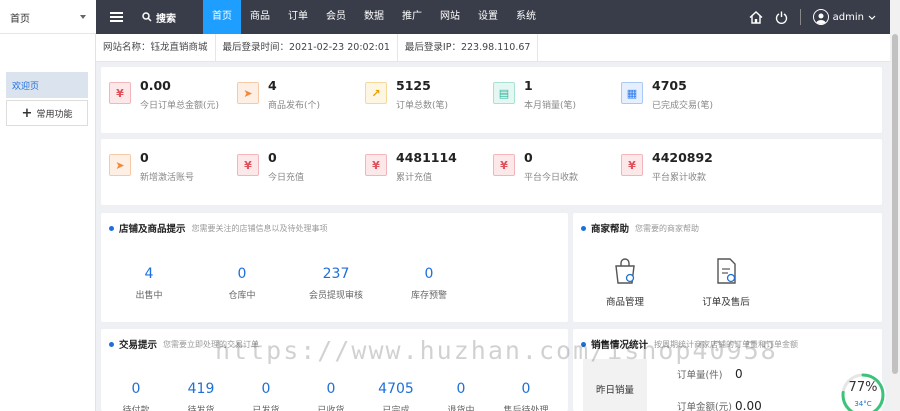  Describe the element at coordinates (526, 17) in the screenshot. I see `nav-system: 系统` at that location.